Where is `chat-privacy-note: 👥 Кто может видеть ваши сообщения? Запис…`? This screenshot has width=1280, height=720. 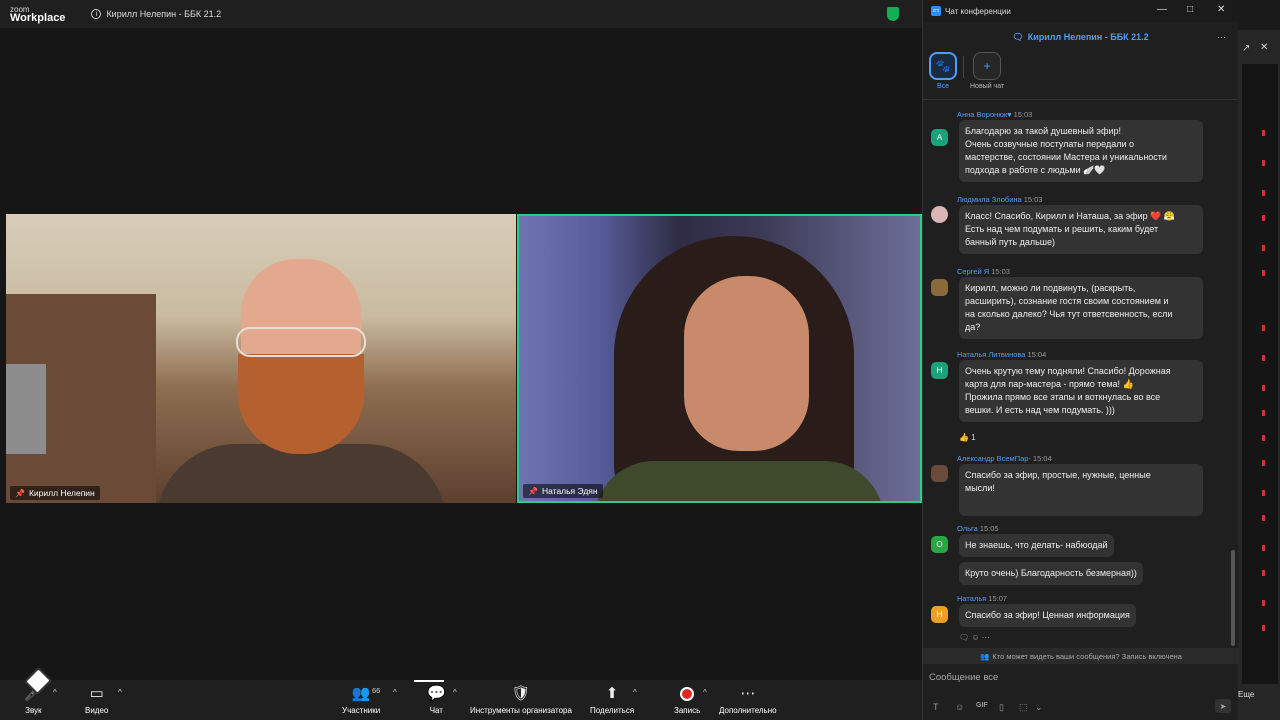 chat-privacy-note: 👥 Кто может видеть ваши сообщения? Запис… is located at coordinates (1081, 656).